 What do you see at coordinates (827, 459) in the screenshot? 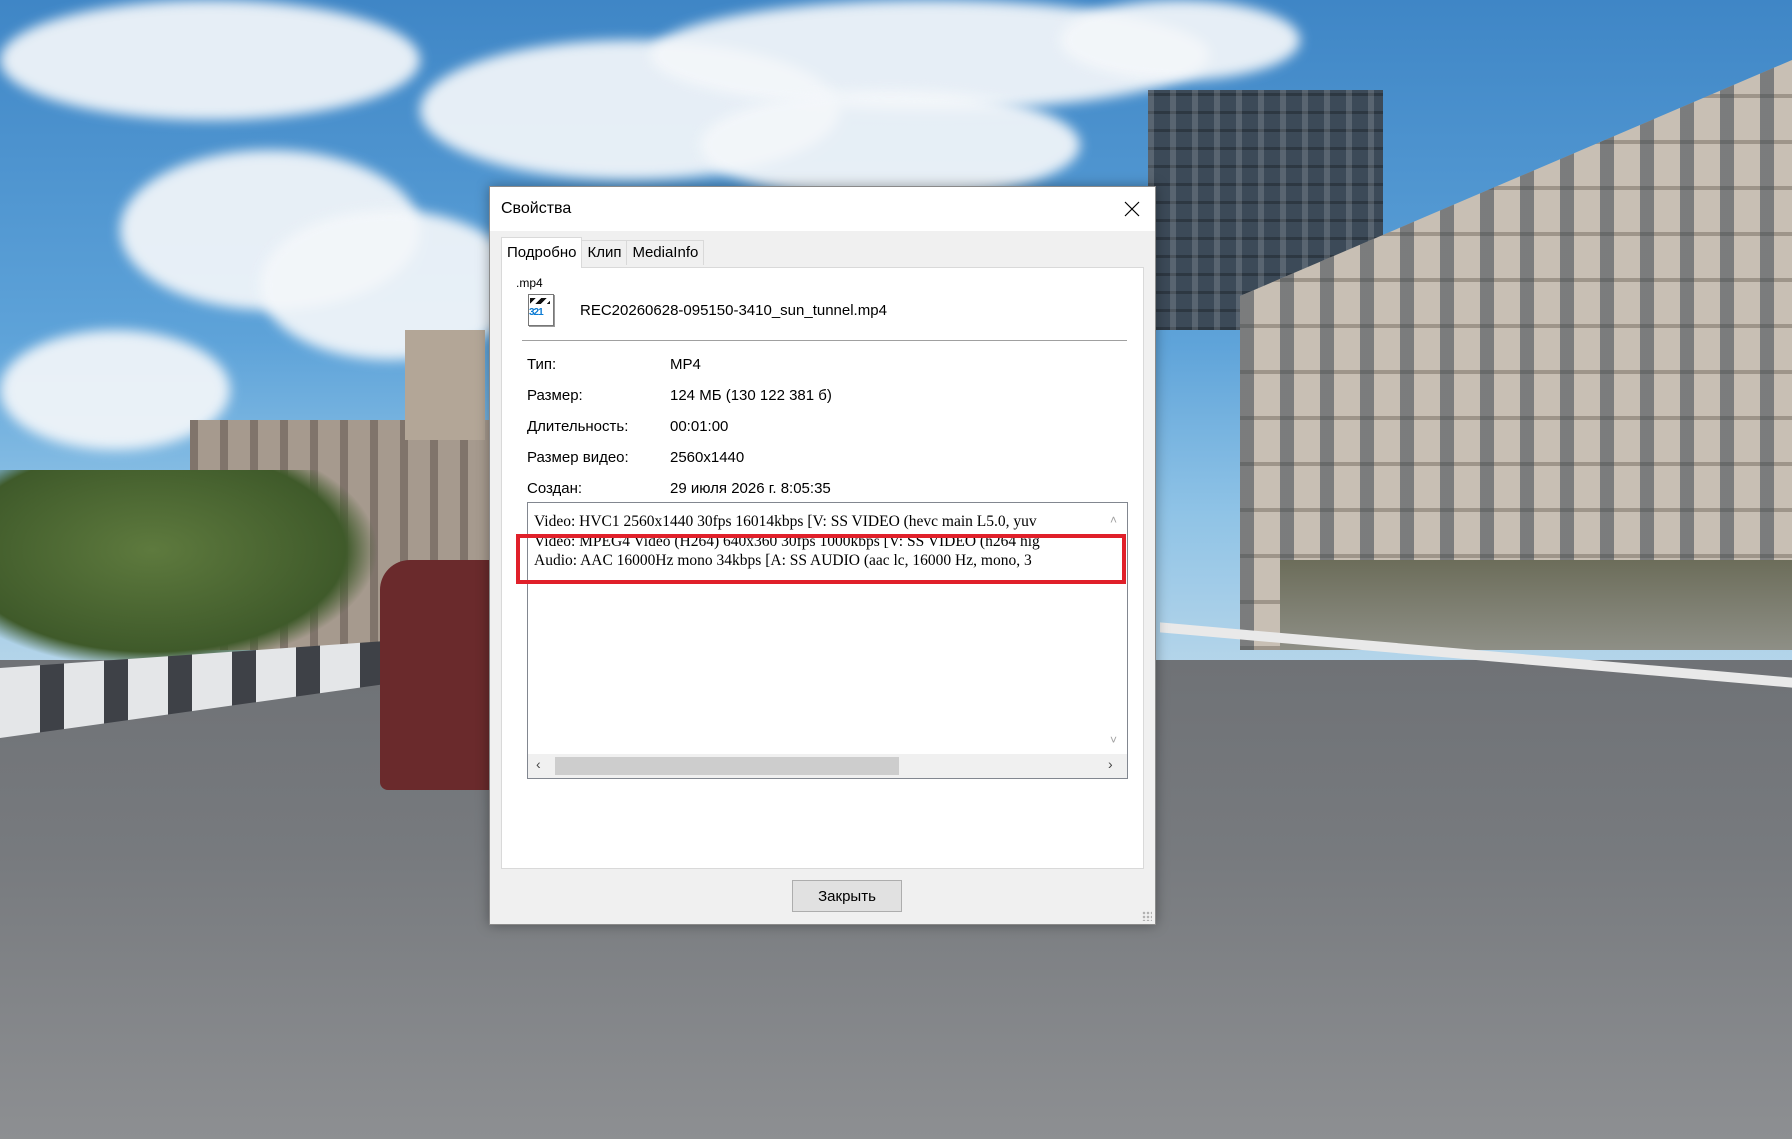
I see `property-row-video-size: Размер видео: 2560x1440` at bounding box center [827, 459].